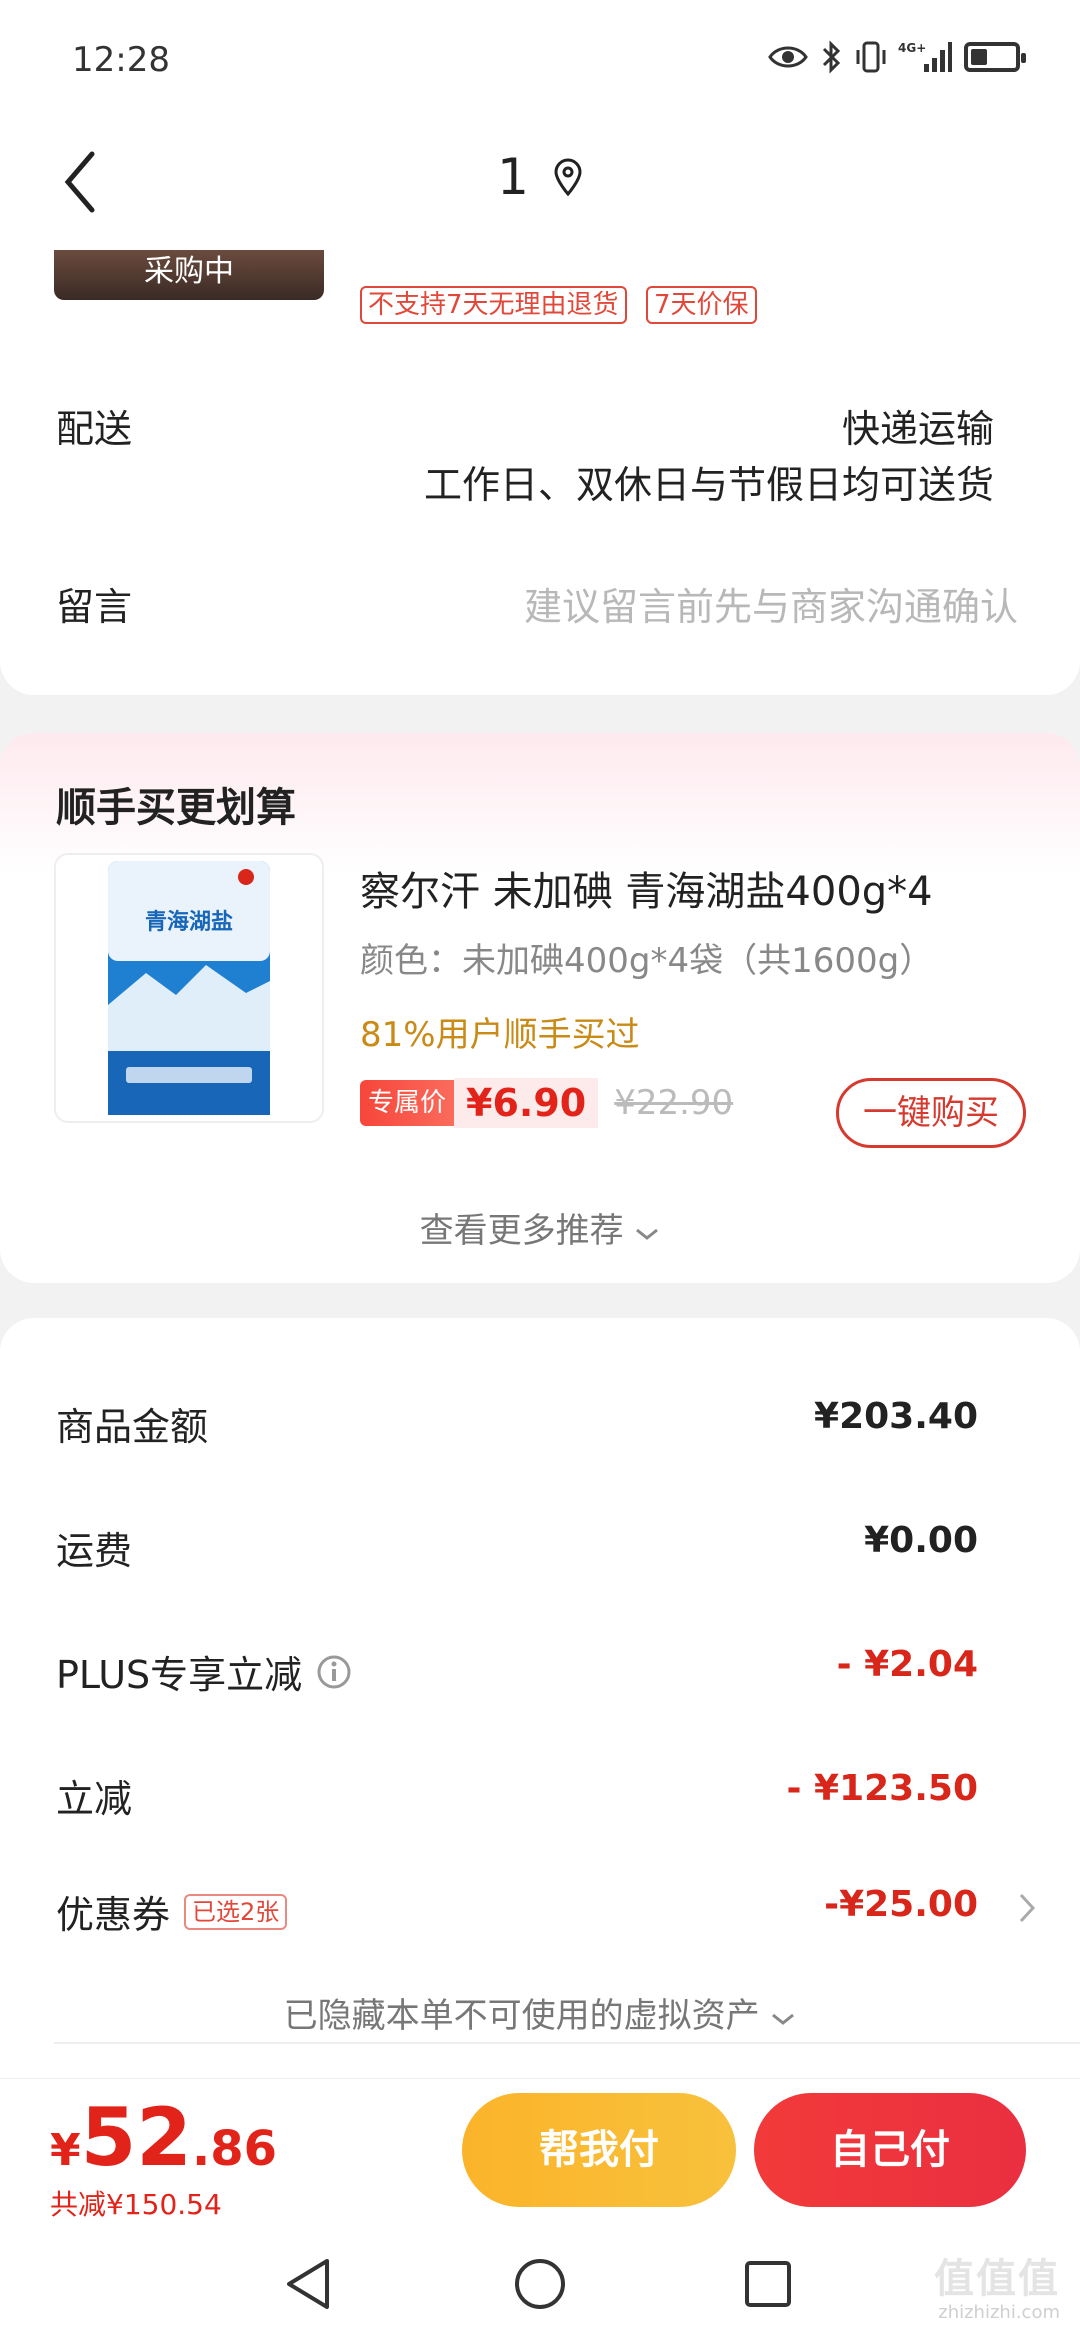 The height and width of the screenshot is (2340, 1080). What do you see at coordinates (918, 425) in the screenshot?
I see `delivery-method: 快递运输` at bounding box center [918, 425].